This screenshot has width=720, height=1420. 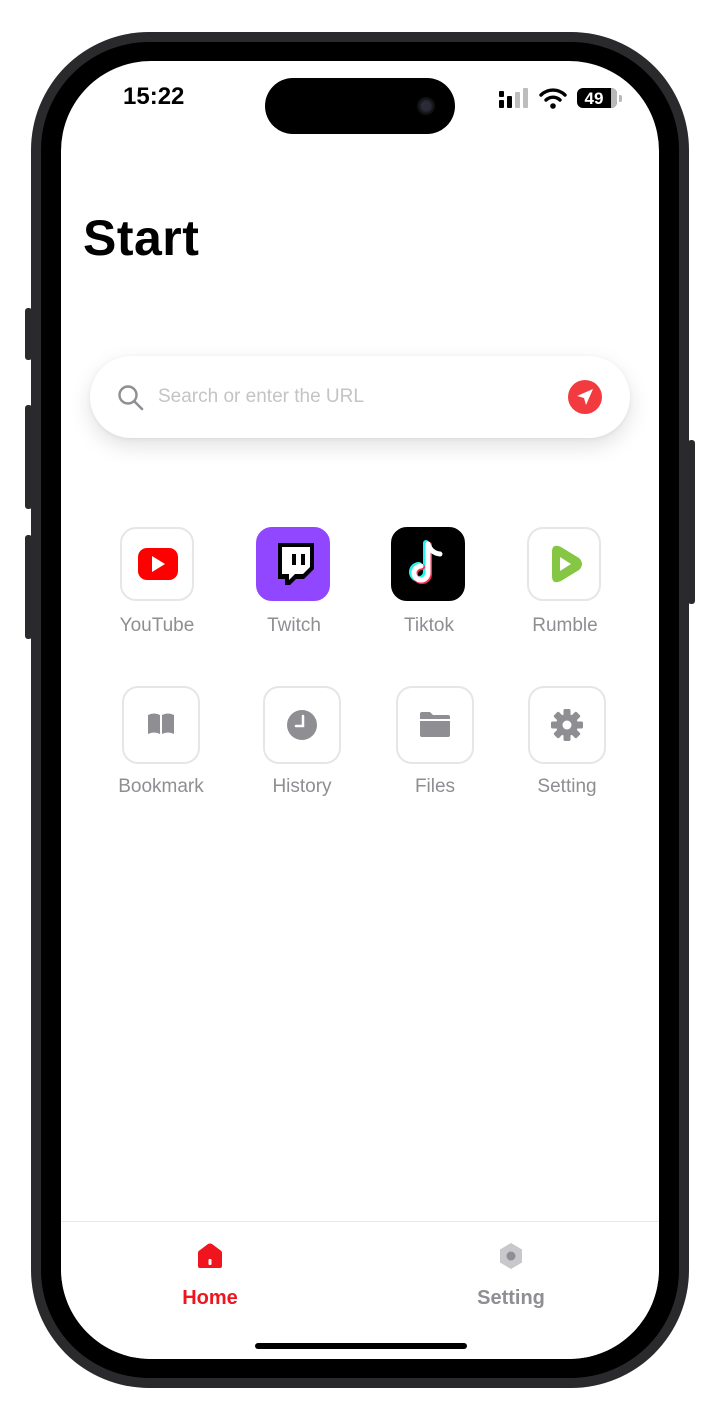 What do you see at coordinates (567, 786) in the screenshot?
I see `tool-label: Setting` at bounding box center [567, 786].